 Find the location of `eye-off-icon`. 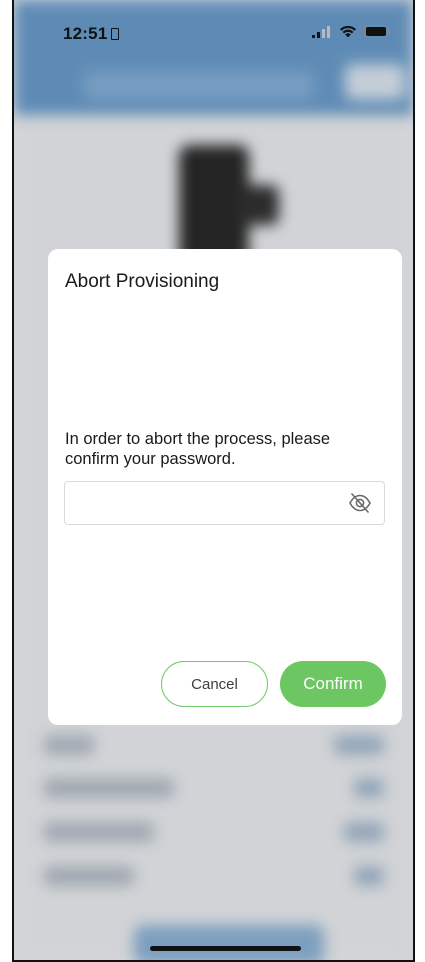

eye-off-icon is located at coordinates (360, 503).